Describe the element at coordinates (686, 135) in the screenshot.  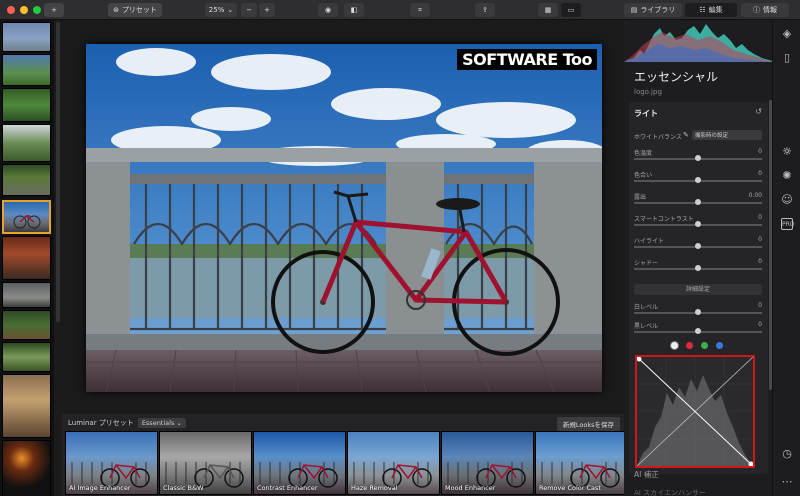
I see `eyedropper-icon: ✎` at that location.